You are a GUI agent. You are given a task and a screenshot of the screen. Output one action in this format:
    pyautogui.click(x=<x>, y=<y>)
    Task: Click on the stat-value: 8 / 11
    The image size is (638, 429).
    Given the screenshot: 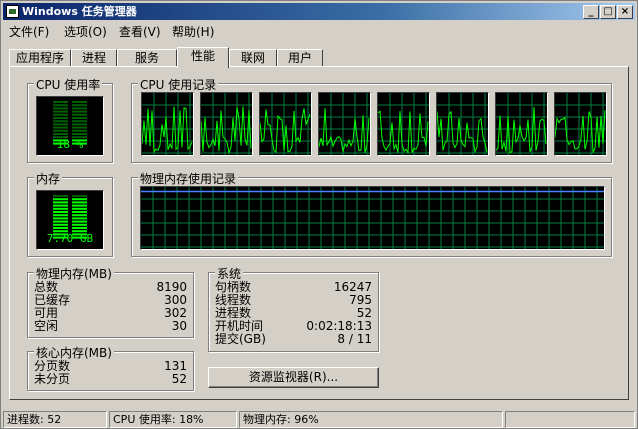 What is the action you would take?
    pyautogui.click(x=354, y=339)
    